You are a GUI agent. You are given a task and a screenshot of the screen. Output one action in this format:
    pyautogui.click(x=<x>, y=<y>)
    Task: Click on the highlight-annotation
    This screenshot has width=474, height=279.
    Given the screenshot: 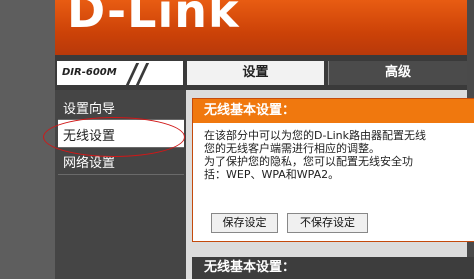 What is the action you would take?
    pyautogui.click(x=114, y=137)
    